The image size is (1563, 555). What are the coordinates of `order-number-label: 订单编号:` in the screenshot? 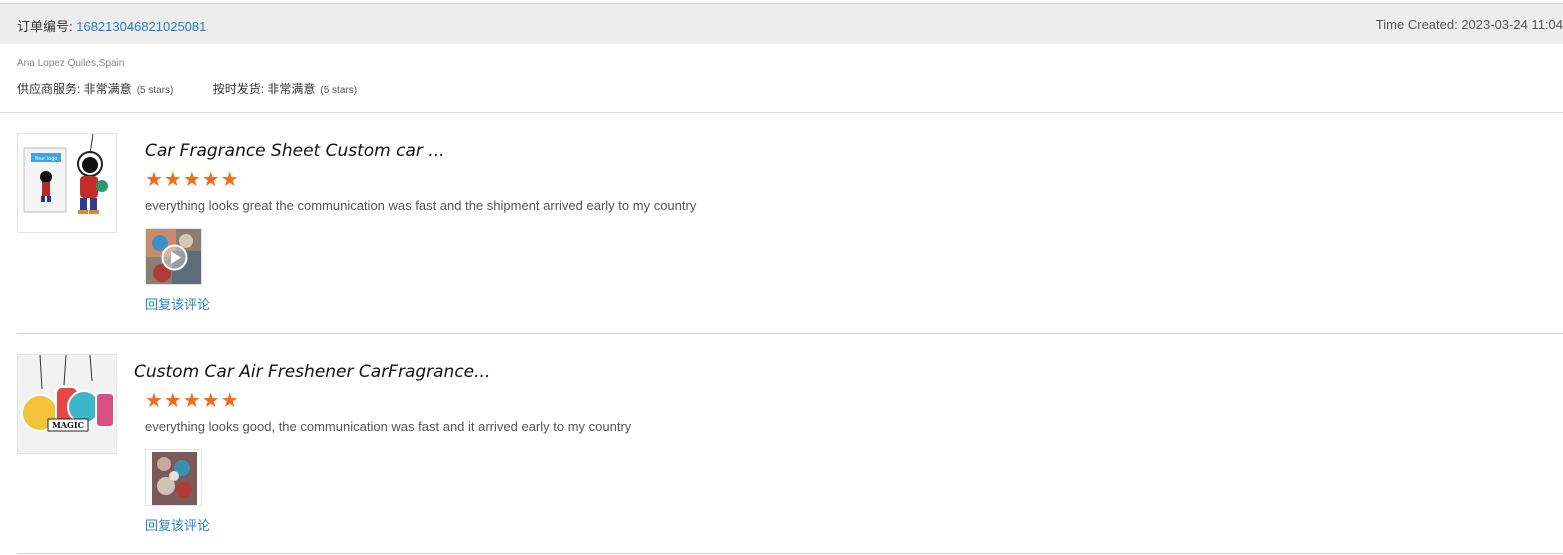 It's located at (47, 26).